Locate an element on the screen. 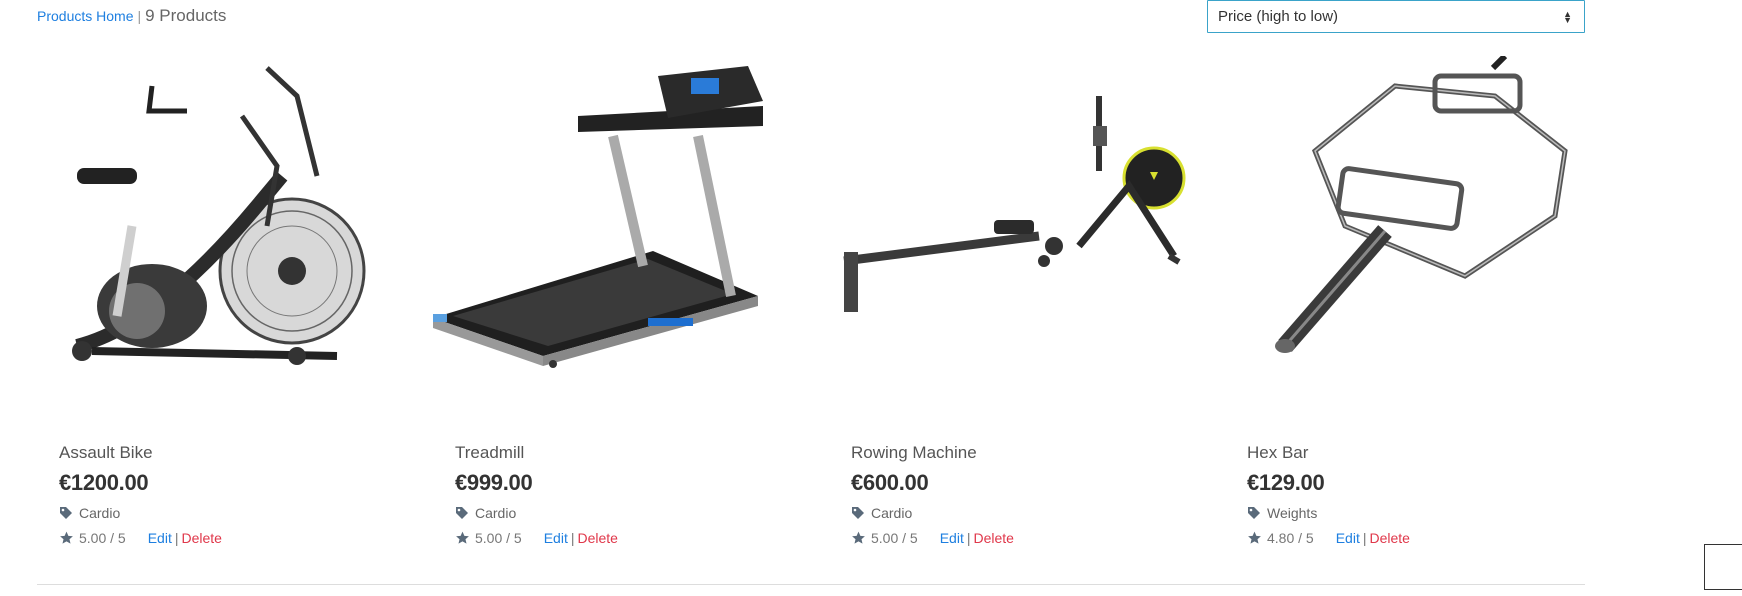 This screenshot has width=1742, height=596. sort-select: Price (high to low) ▲ ▼ is located at coordinates (1396, 16).